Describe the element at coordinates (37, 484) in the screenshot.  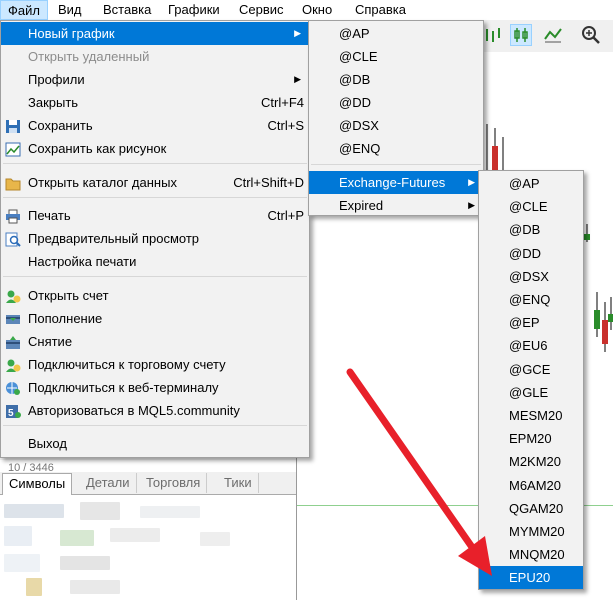
I see `tab-symbols: Символы` at that location.